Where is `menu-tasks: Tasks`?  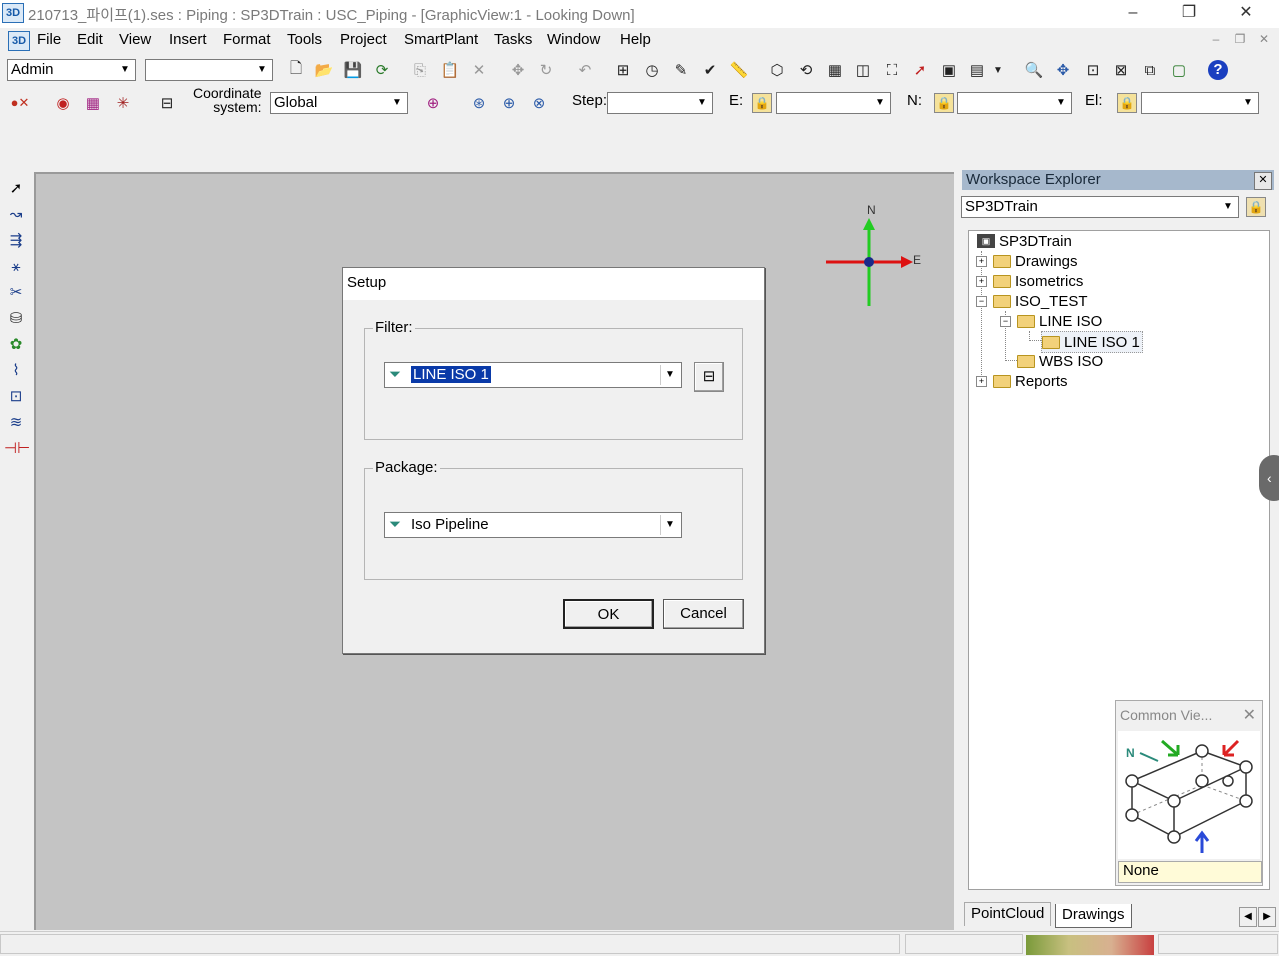 menu-tasks: Tasks is located at coordinates (513, 39).